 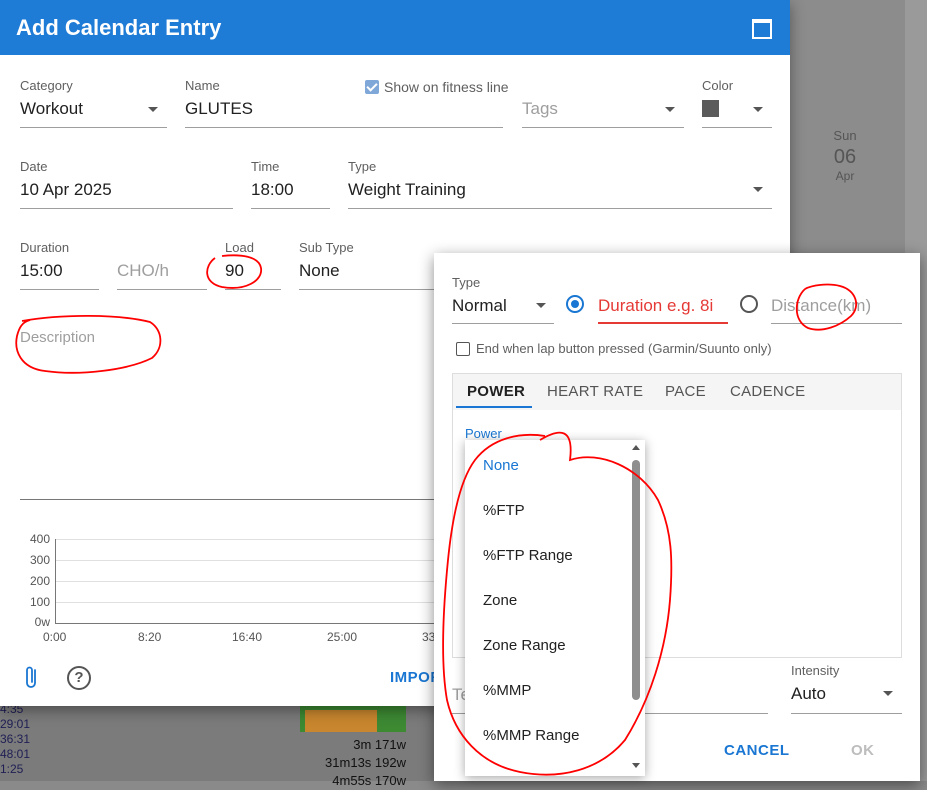 I want to click on intensity-underline, so click(x=846, y=713).